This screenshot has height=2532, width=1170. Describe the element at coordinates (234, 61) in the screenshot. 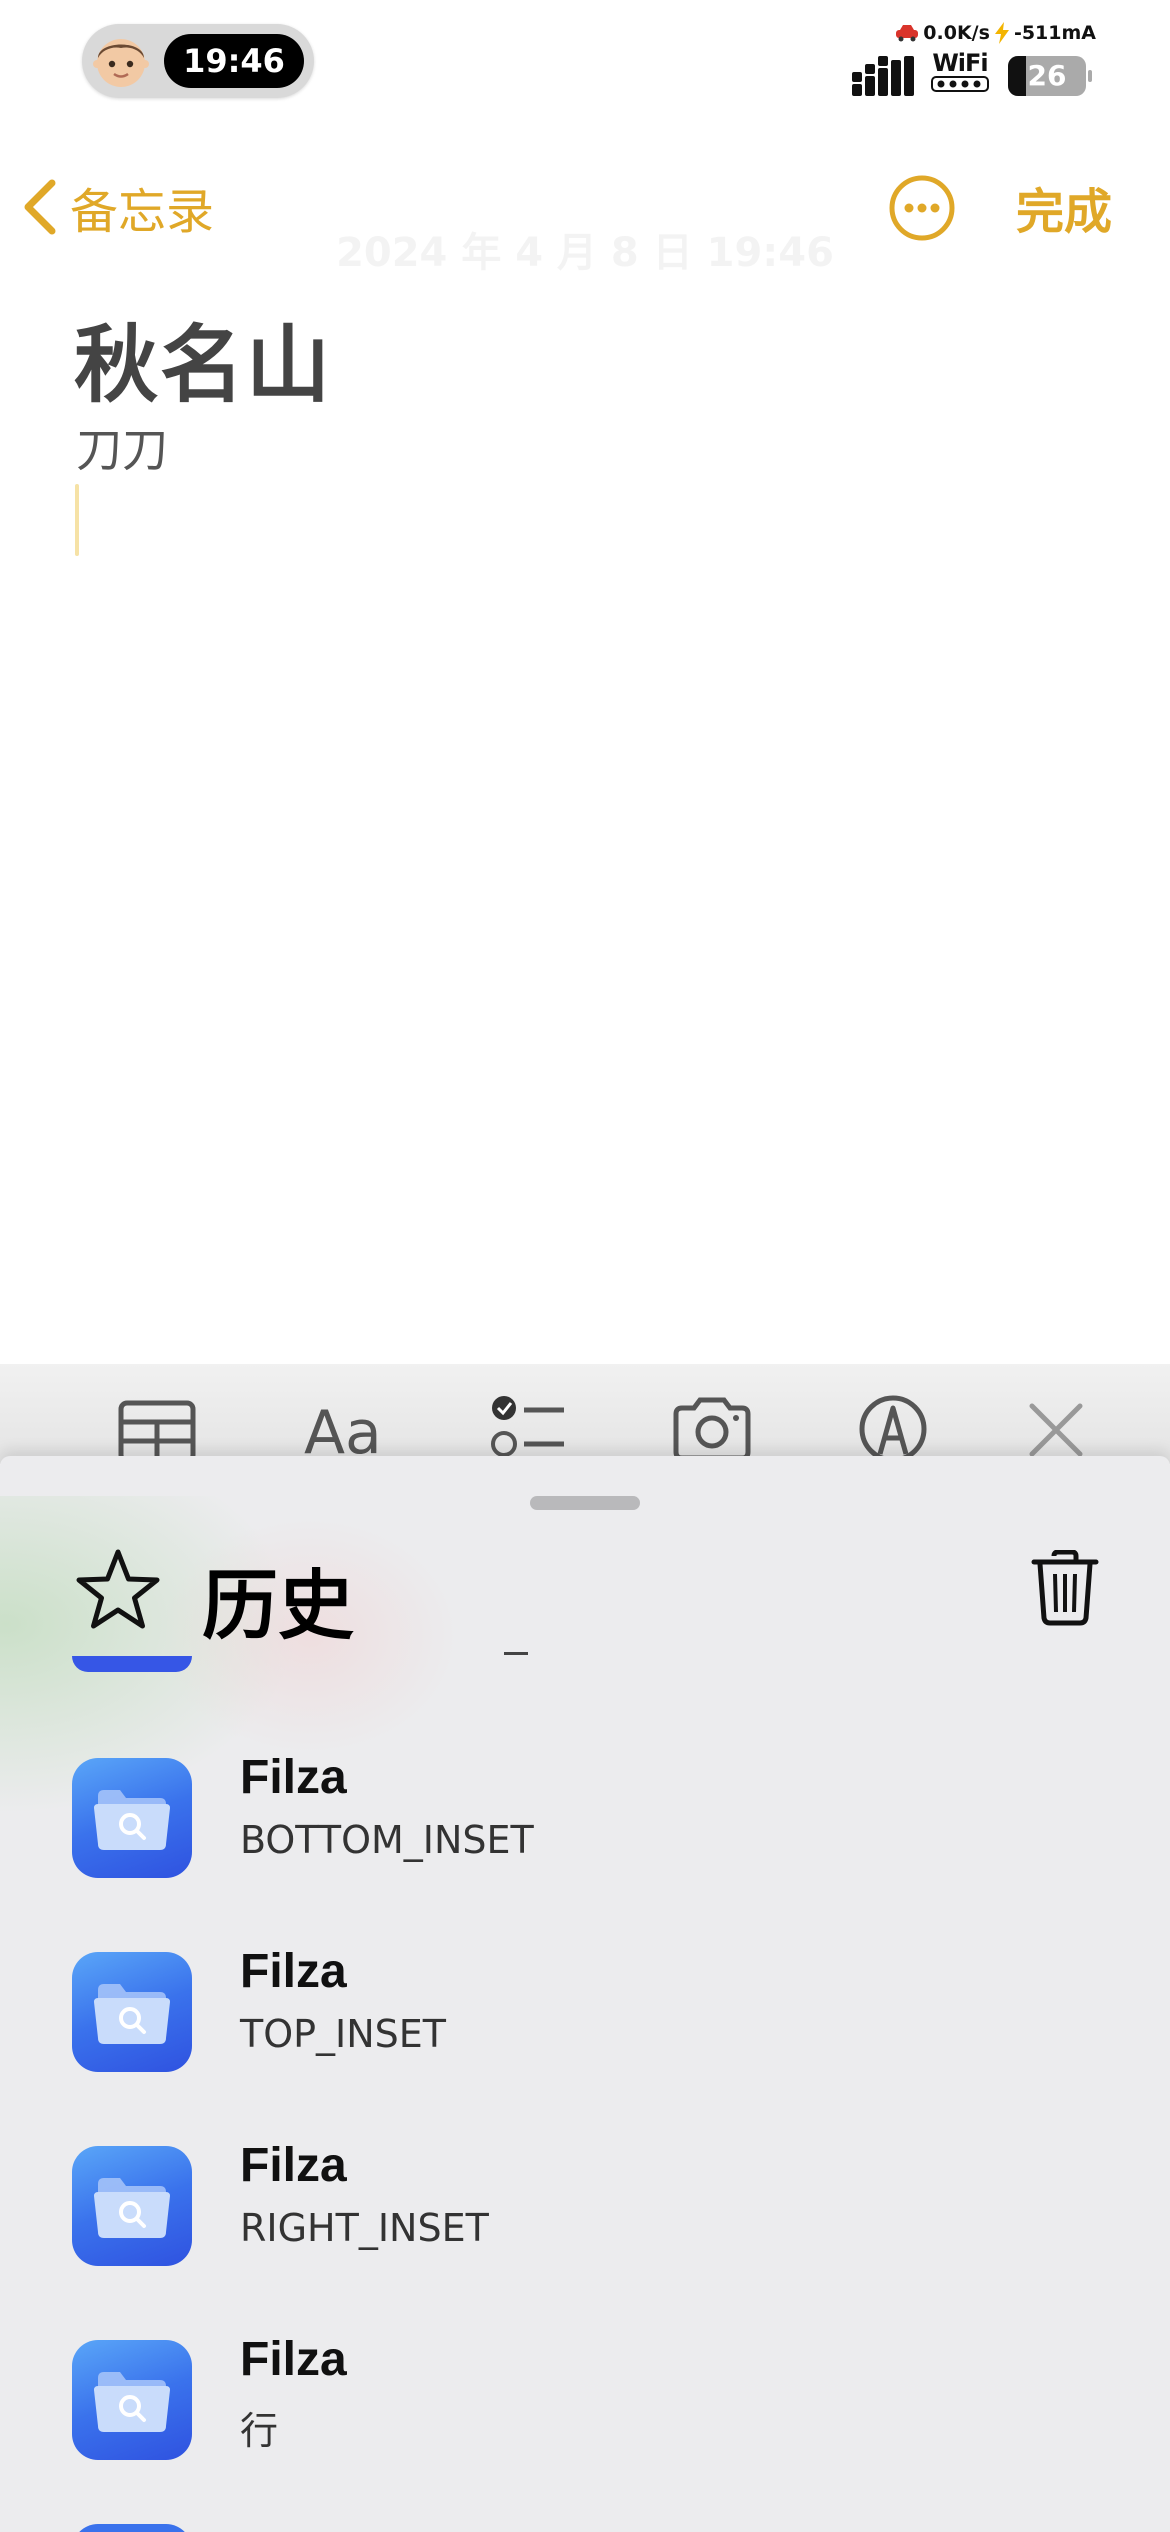

I see `status-time: 19:46` at that location.